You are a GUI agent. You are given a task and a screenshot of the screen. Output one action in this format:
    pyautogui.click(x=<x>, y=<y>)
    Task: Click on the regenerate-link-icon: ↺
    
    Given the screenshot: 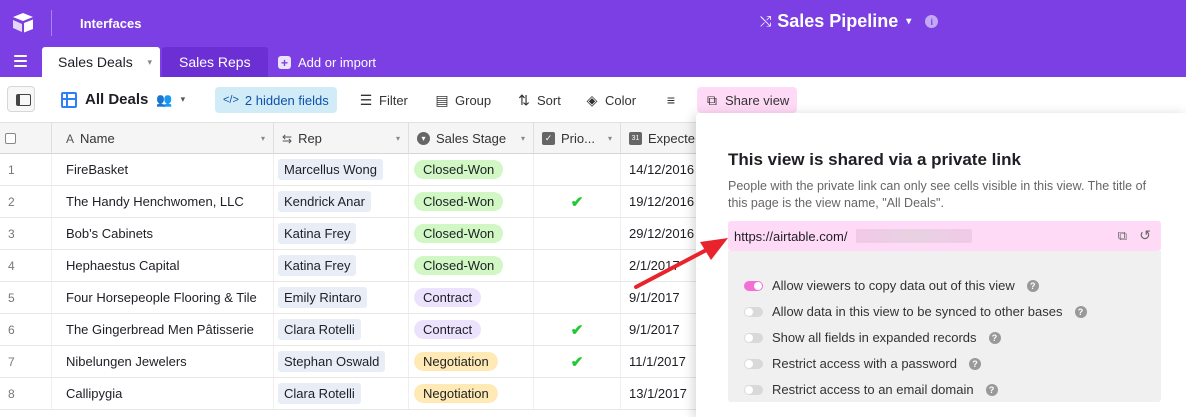 What is the action you would take?
    pyautogui.click(x=1145, y=235)
    